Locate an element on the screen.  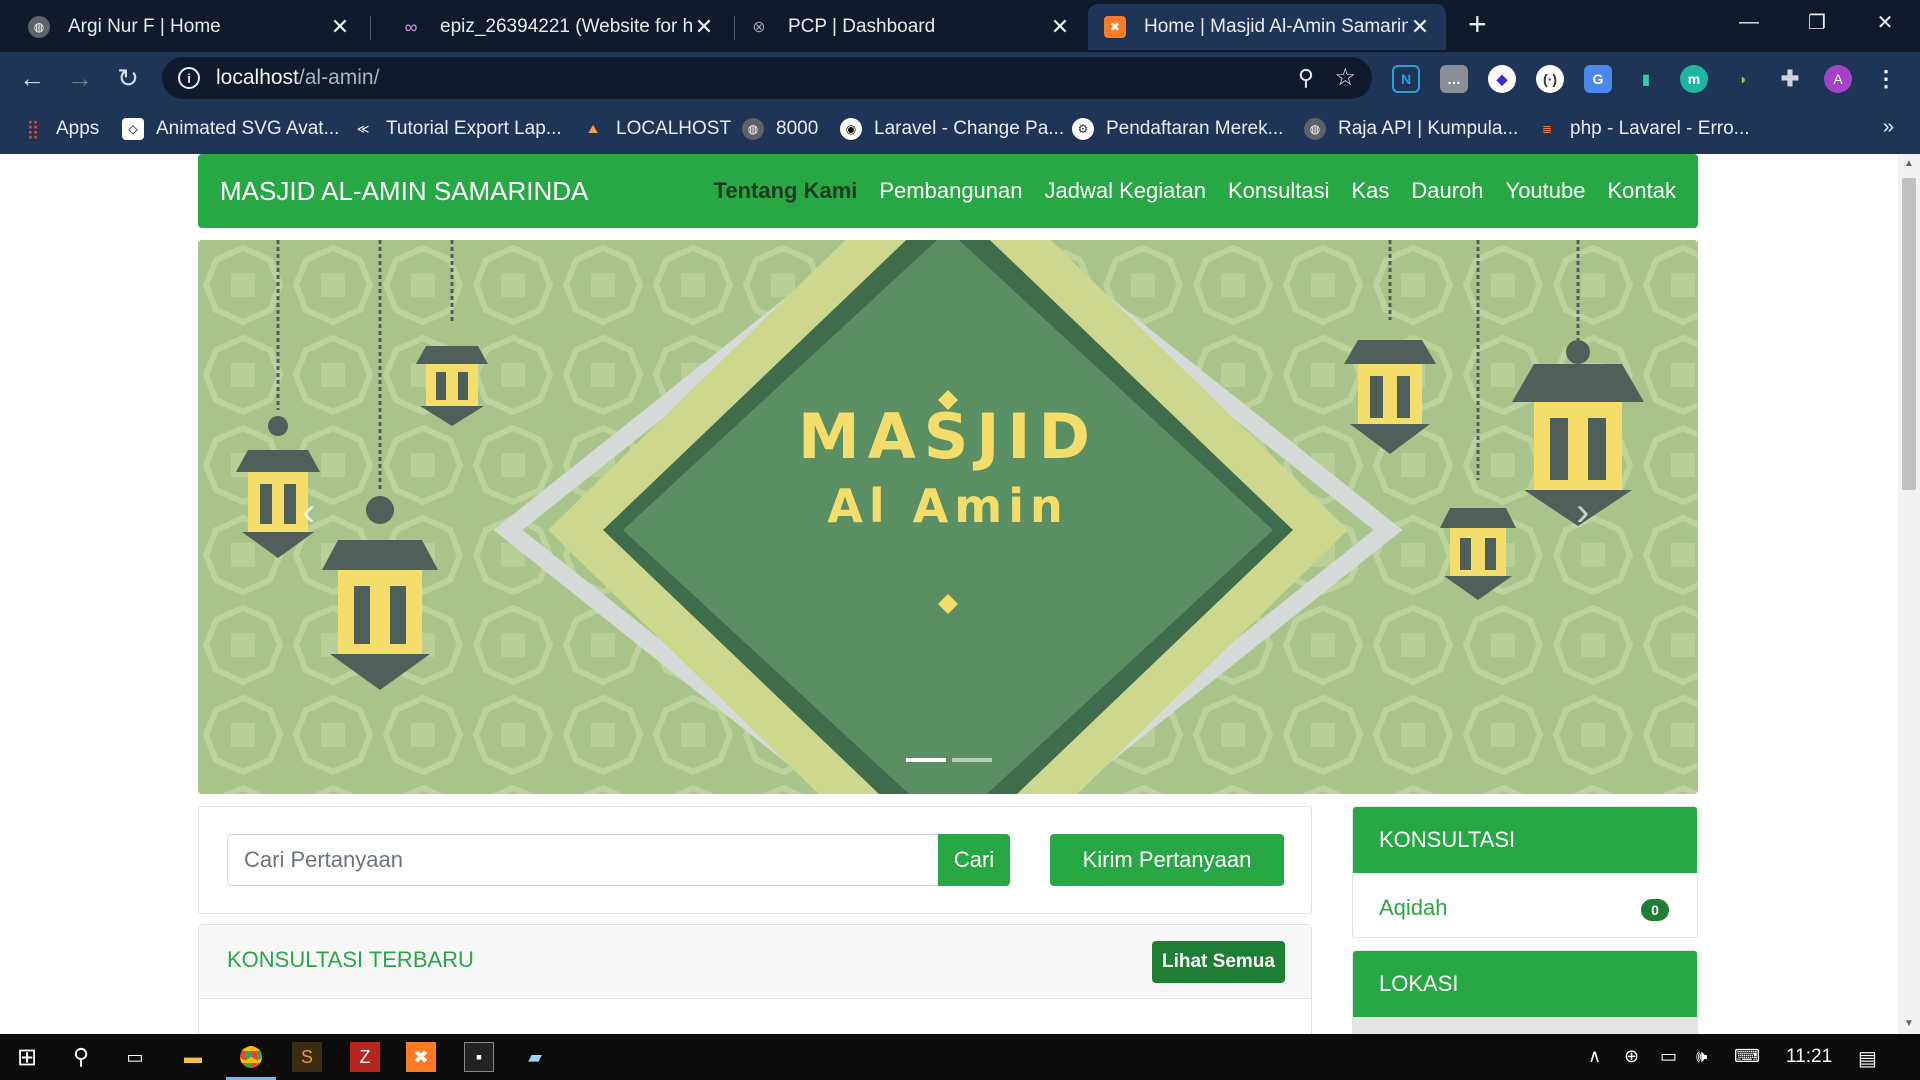
bookmarks-overflow-icon: » is located at coordinates (1888, 127).